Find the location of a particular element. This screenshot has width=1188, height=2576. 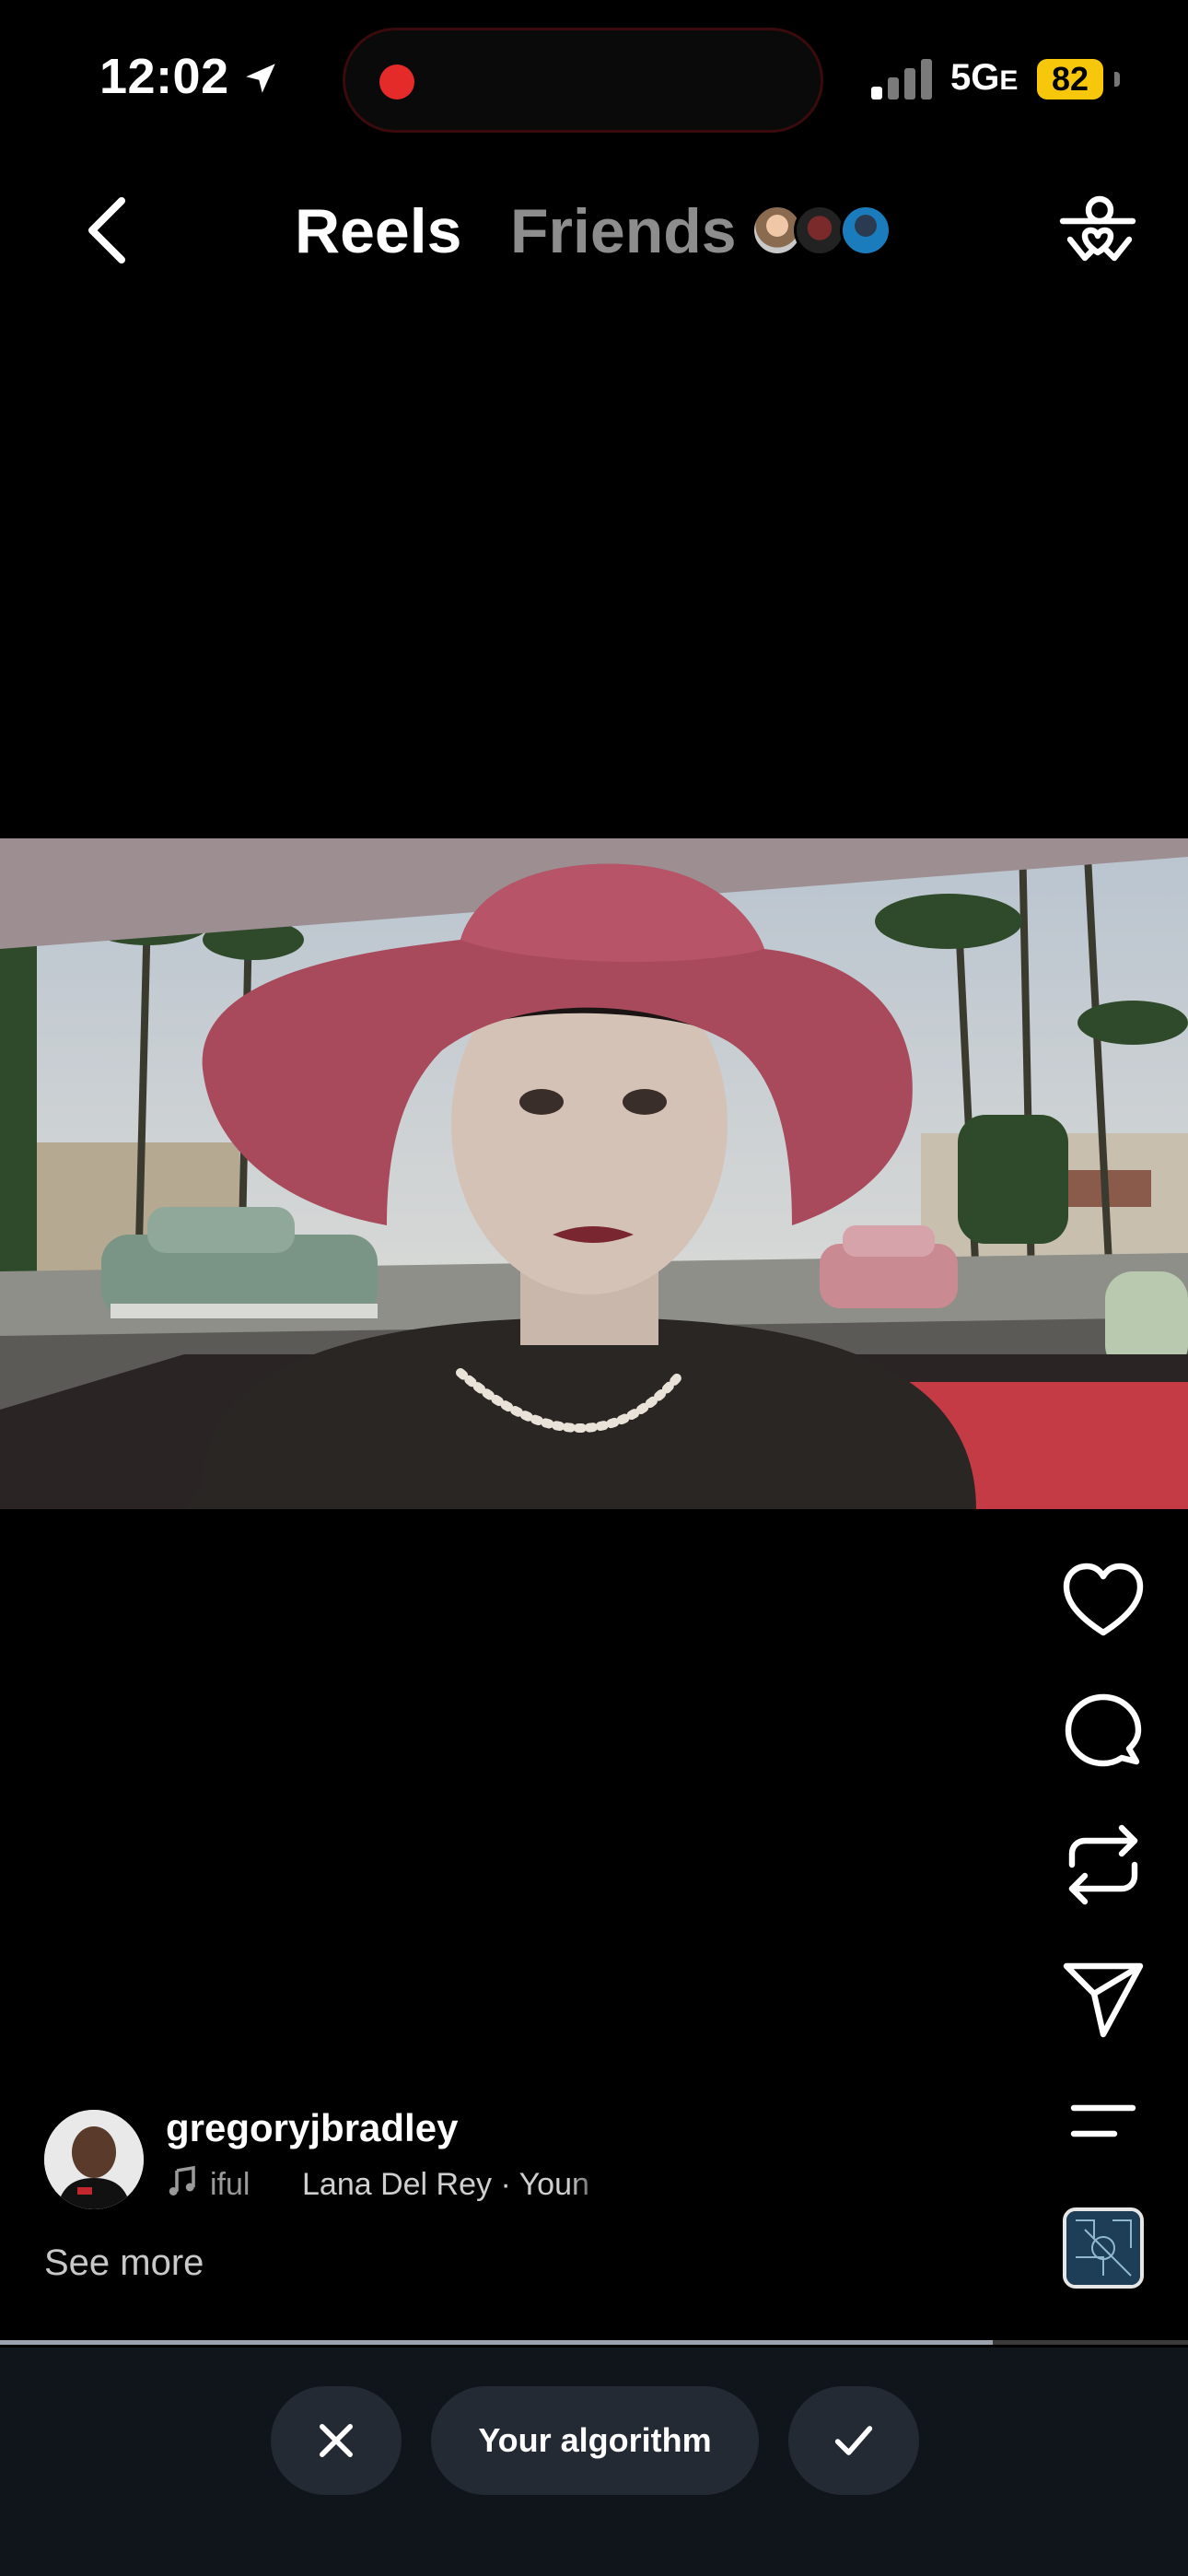

share-button is located at coordinates (1103, 1999).